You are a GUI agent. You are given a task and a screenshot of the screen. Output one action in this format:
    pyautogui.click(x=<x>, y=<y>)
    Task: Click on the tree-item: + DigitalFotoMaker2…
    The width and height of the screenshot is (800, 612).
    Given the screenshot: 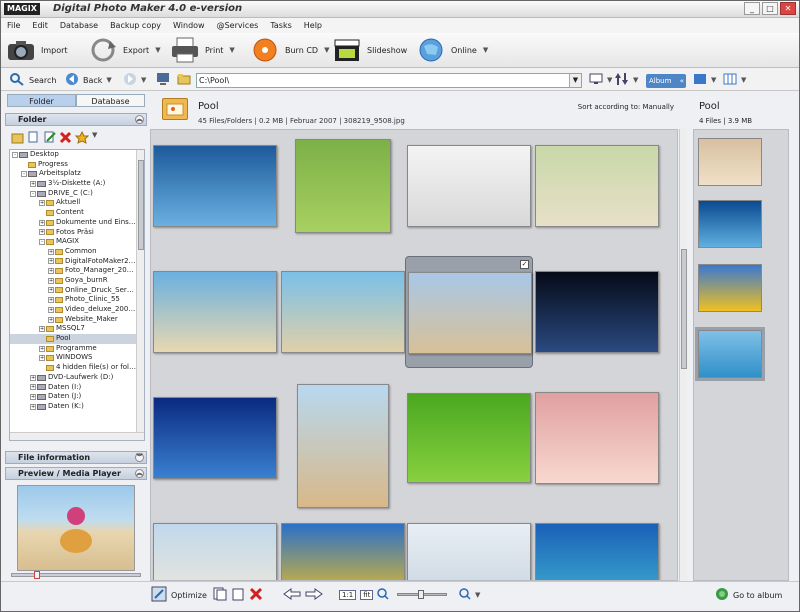 What is the action you would take?
    pyautogui.click(x=77, y=262)
    